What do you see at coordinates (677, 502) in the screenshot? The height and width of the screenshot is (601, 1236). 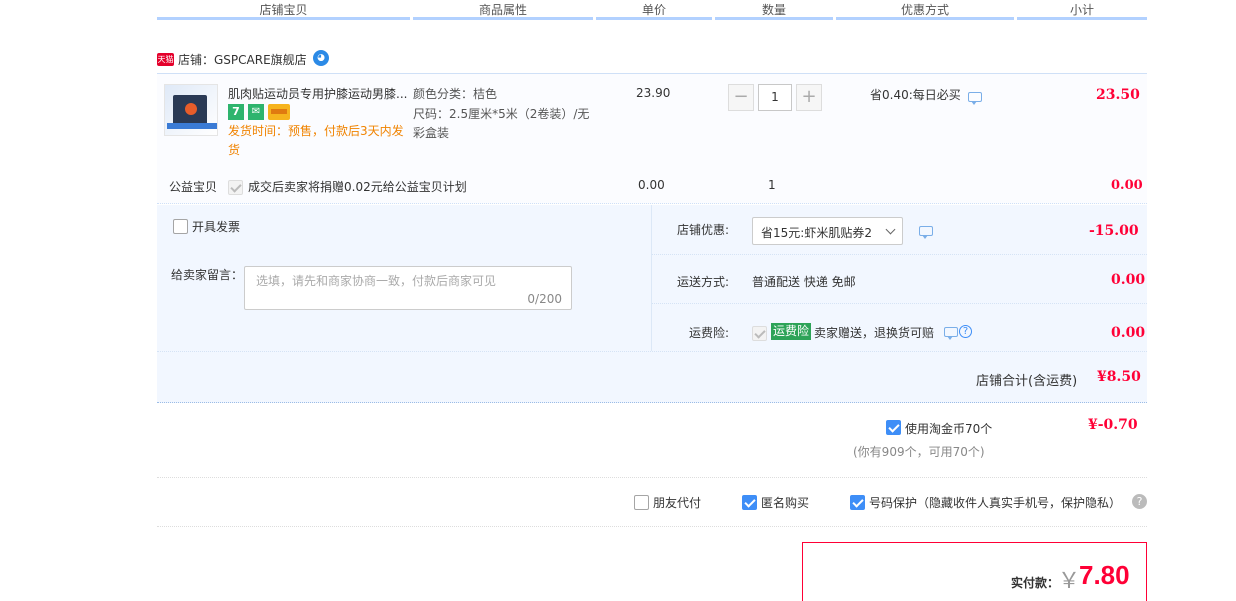 I see `friend-pay-label: 朋友代付` at bounding box center [677, 502].